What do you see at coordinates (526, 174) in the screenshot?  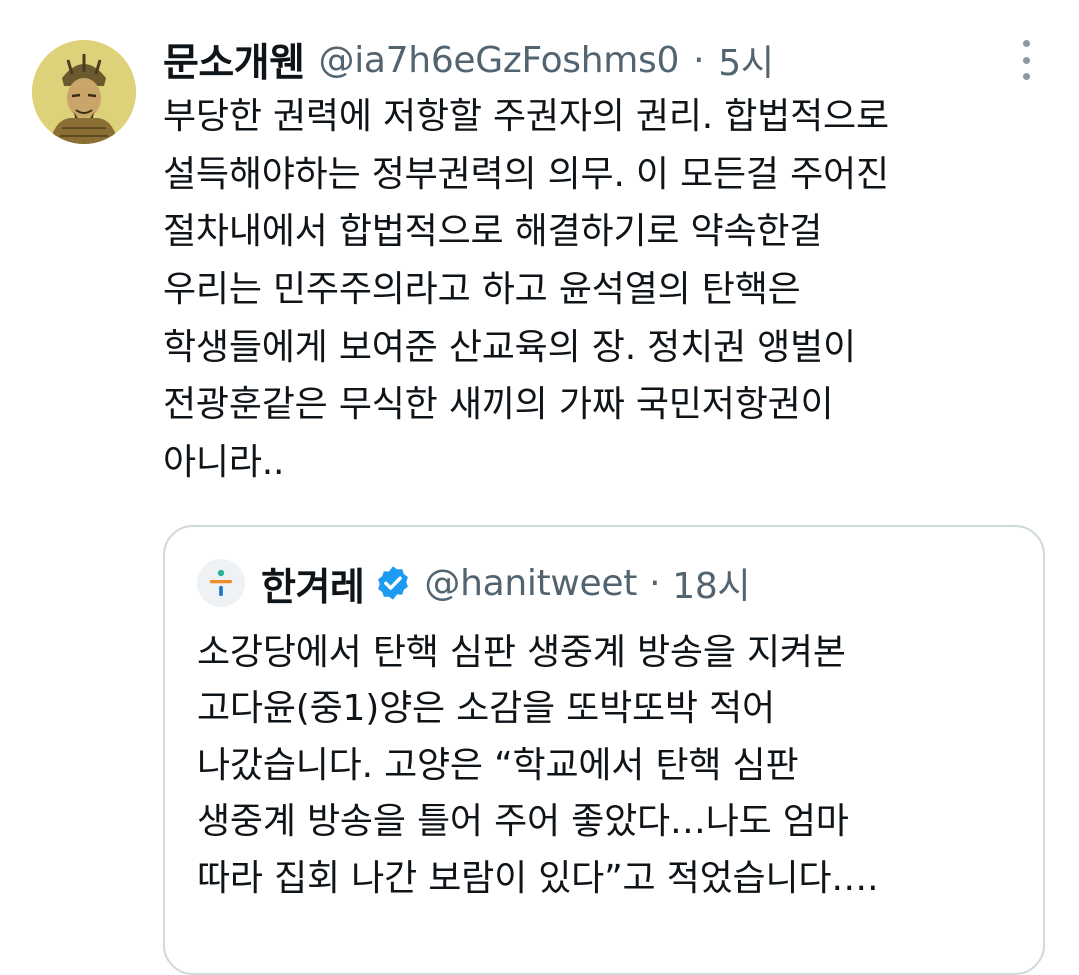 I see `tweet-text-line: 설득해야하는 정부권력의 의무. 이 모든걸 주어진` at bounding box center [526, 174].